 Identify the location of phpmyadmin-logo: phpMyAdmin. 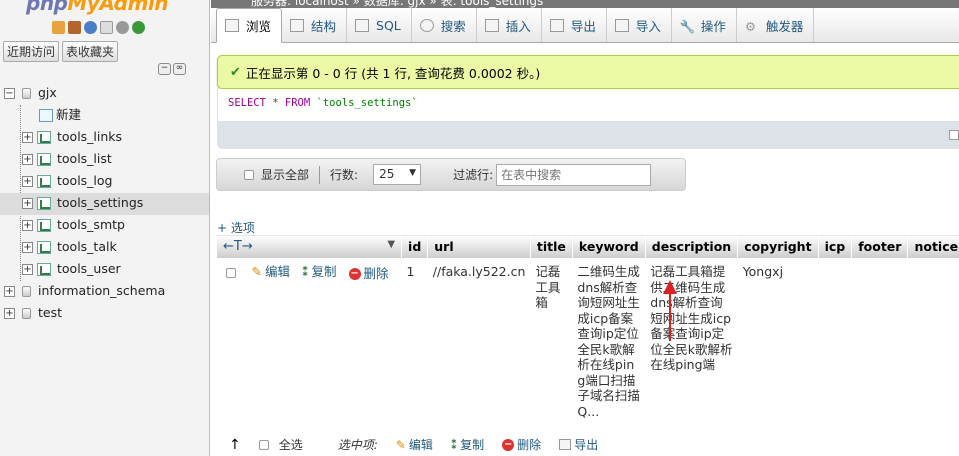
(97, 7).